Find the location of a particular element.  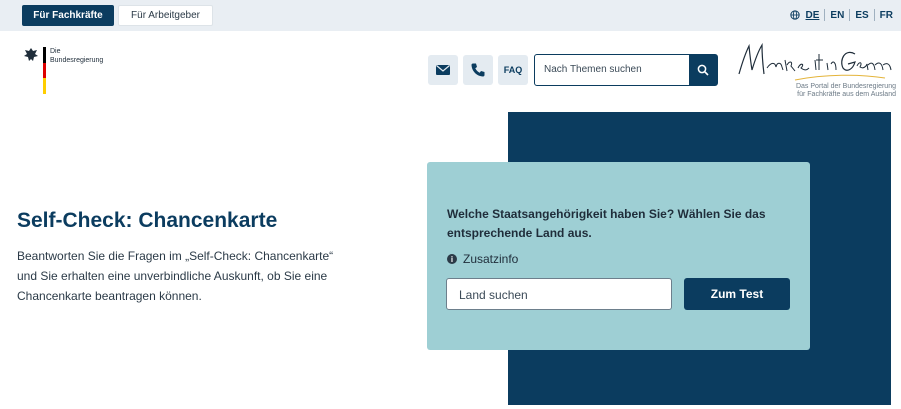

faq-button: FAQ is located at coordinates (513, 70).